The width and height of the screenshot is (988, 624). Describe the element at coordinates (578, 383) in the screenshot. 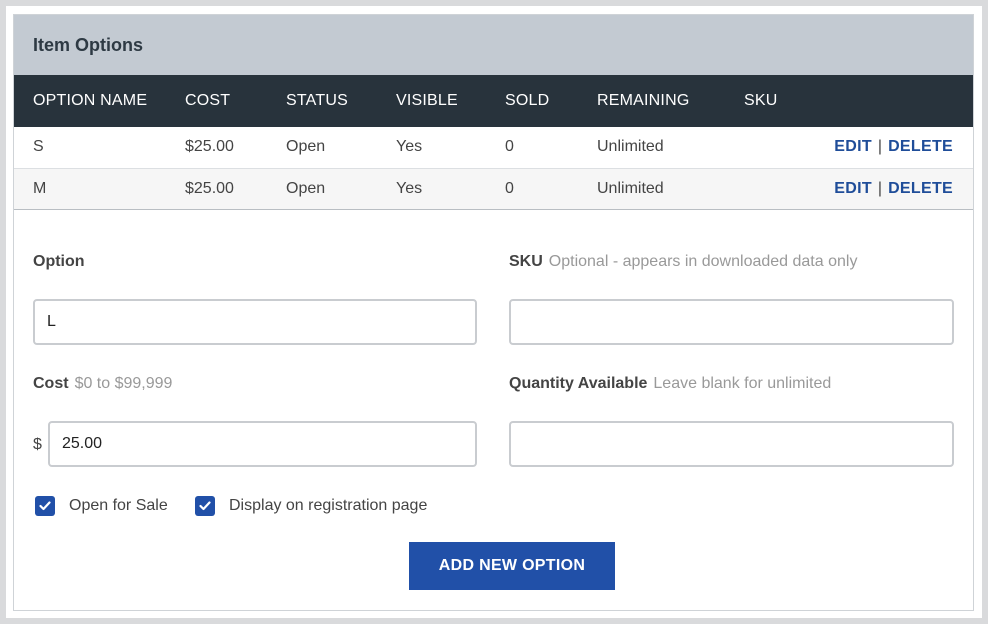

I see `quantity-label-text: Quantity Available` at that location.